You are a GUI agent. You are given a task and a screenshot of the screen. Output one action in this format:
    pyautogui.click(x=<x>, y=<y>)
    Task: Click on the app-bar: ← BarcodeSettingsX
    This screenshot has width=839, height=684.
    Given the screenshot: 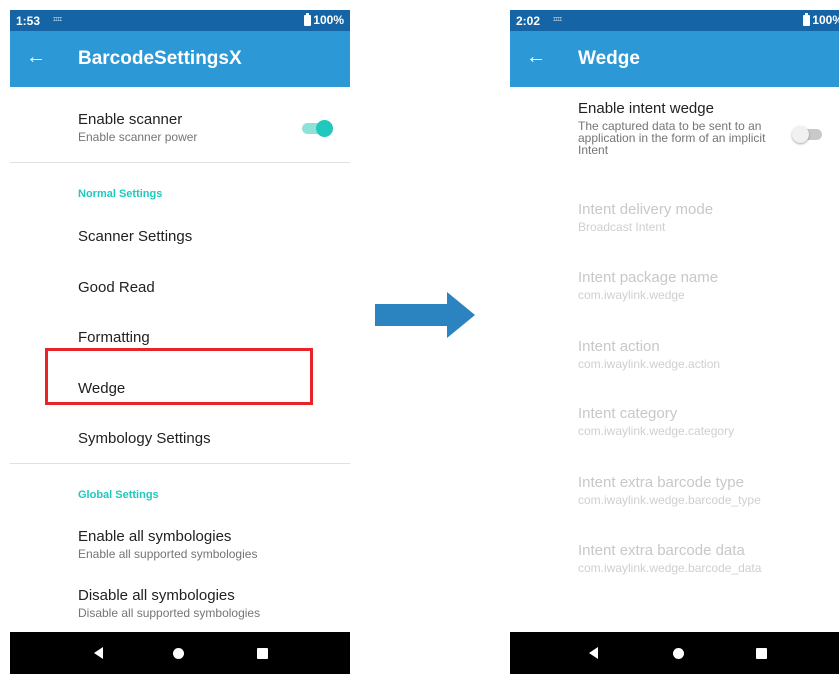 What is the action you would take?
    pyautogui.click(x=180, y=59)
    